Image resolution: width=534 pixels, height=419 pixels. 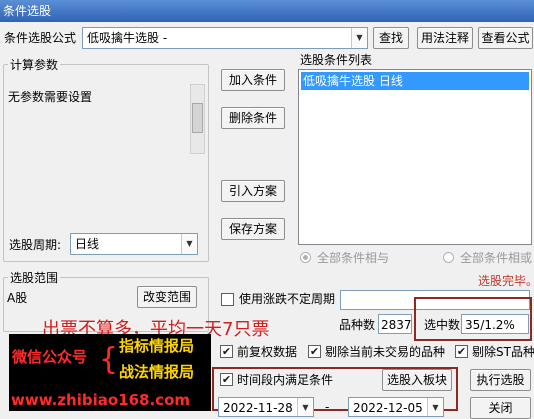 I want to click on promo-banner: 微信公众号 { 指标情报局 战法情报局, so click(x=110, y=362).